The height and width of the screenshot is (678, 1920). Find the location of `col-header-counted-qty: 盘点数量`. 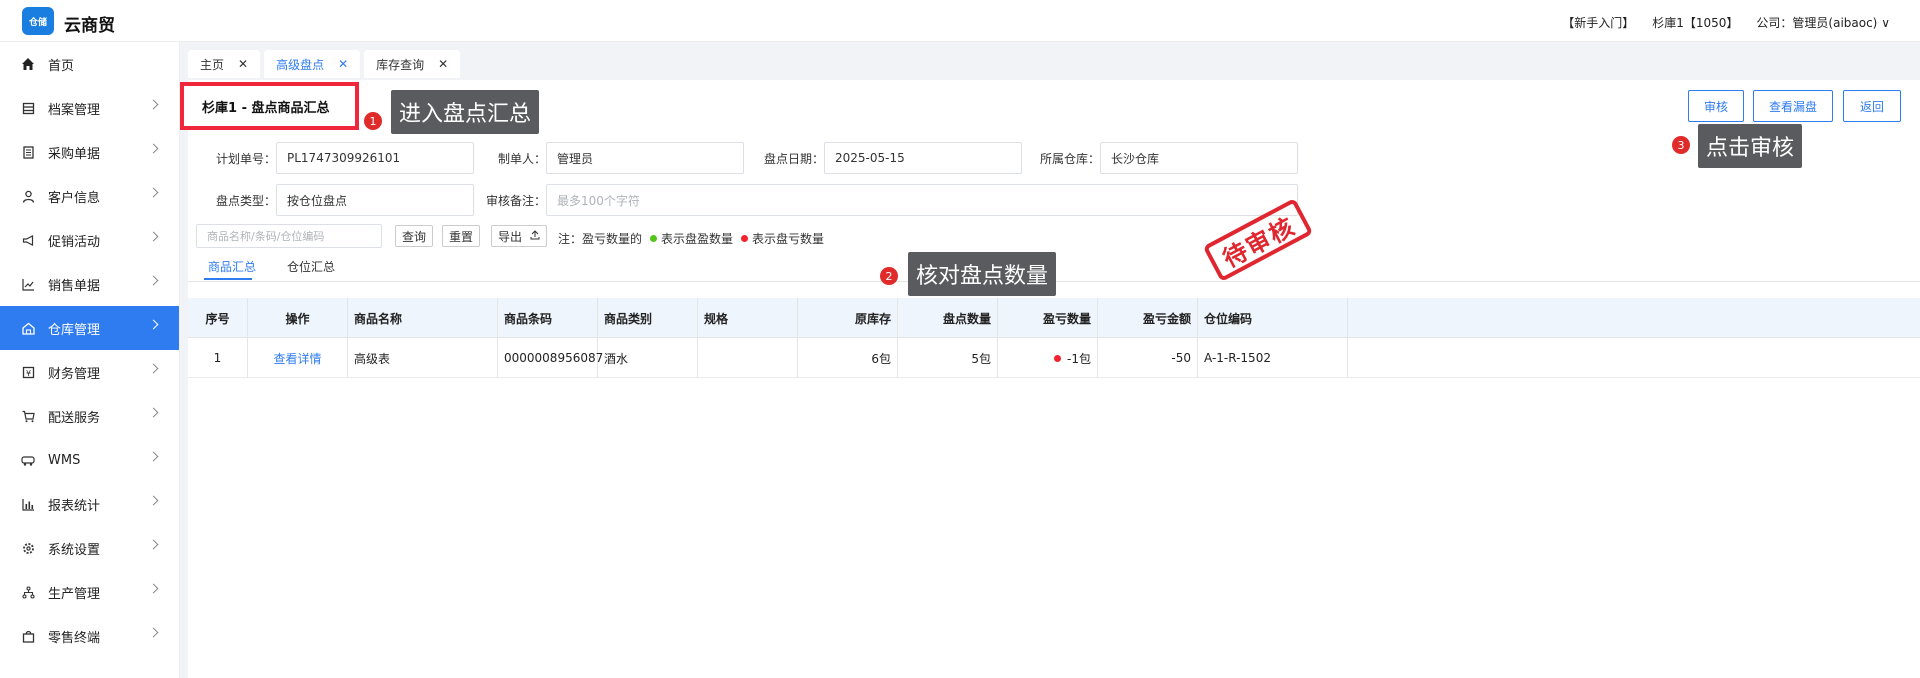

col-header-counted-qty: 盘点数量 is located at coordinates (948, 318).